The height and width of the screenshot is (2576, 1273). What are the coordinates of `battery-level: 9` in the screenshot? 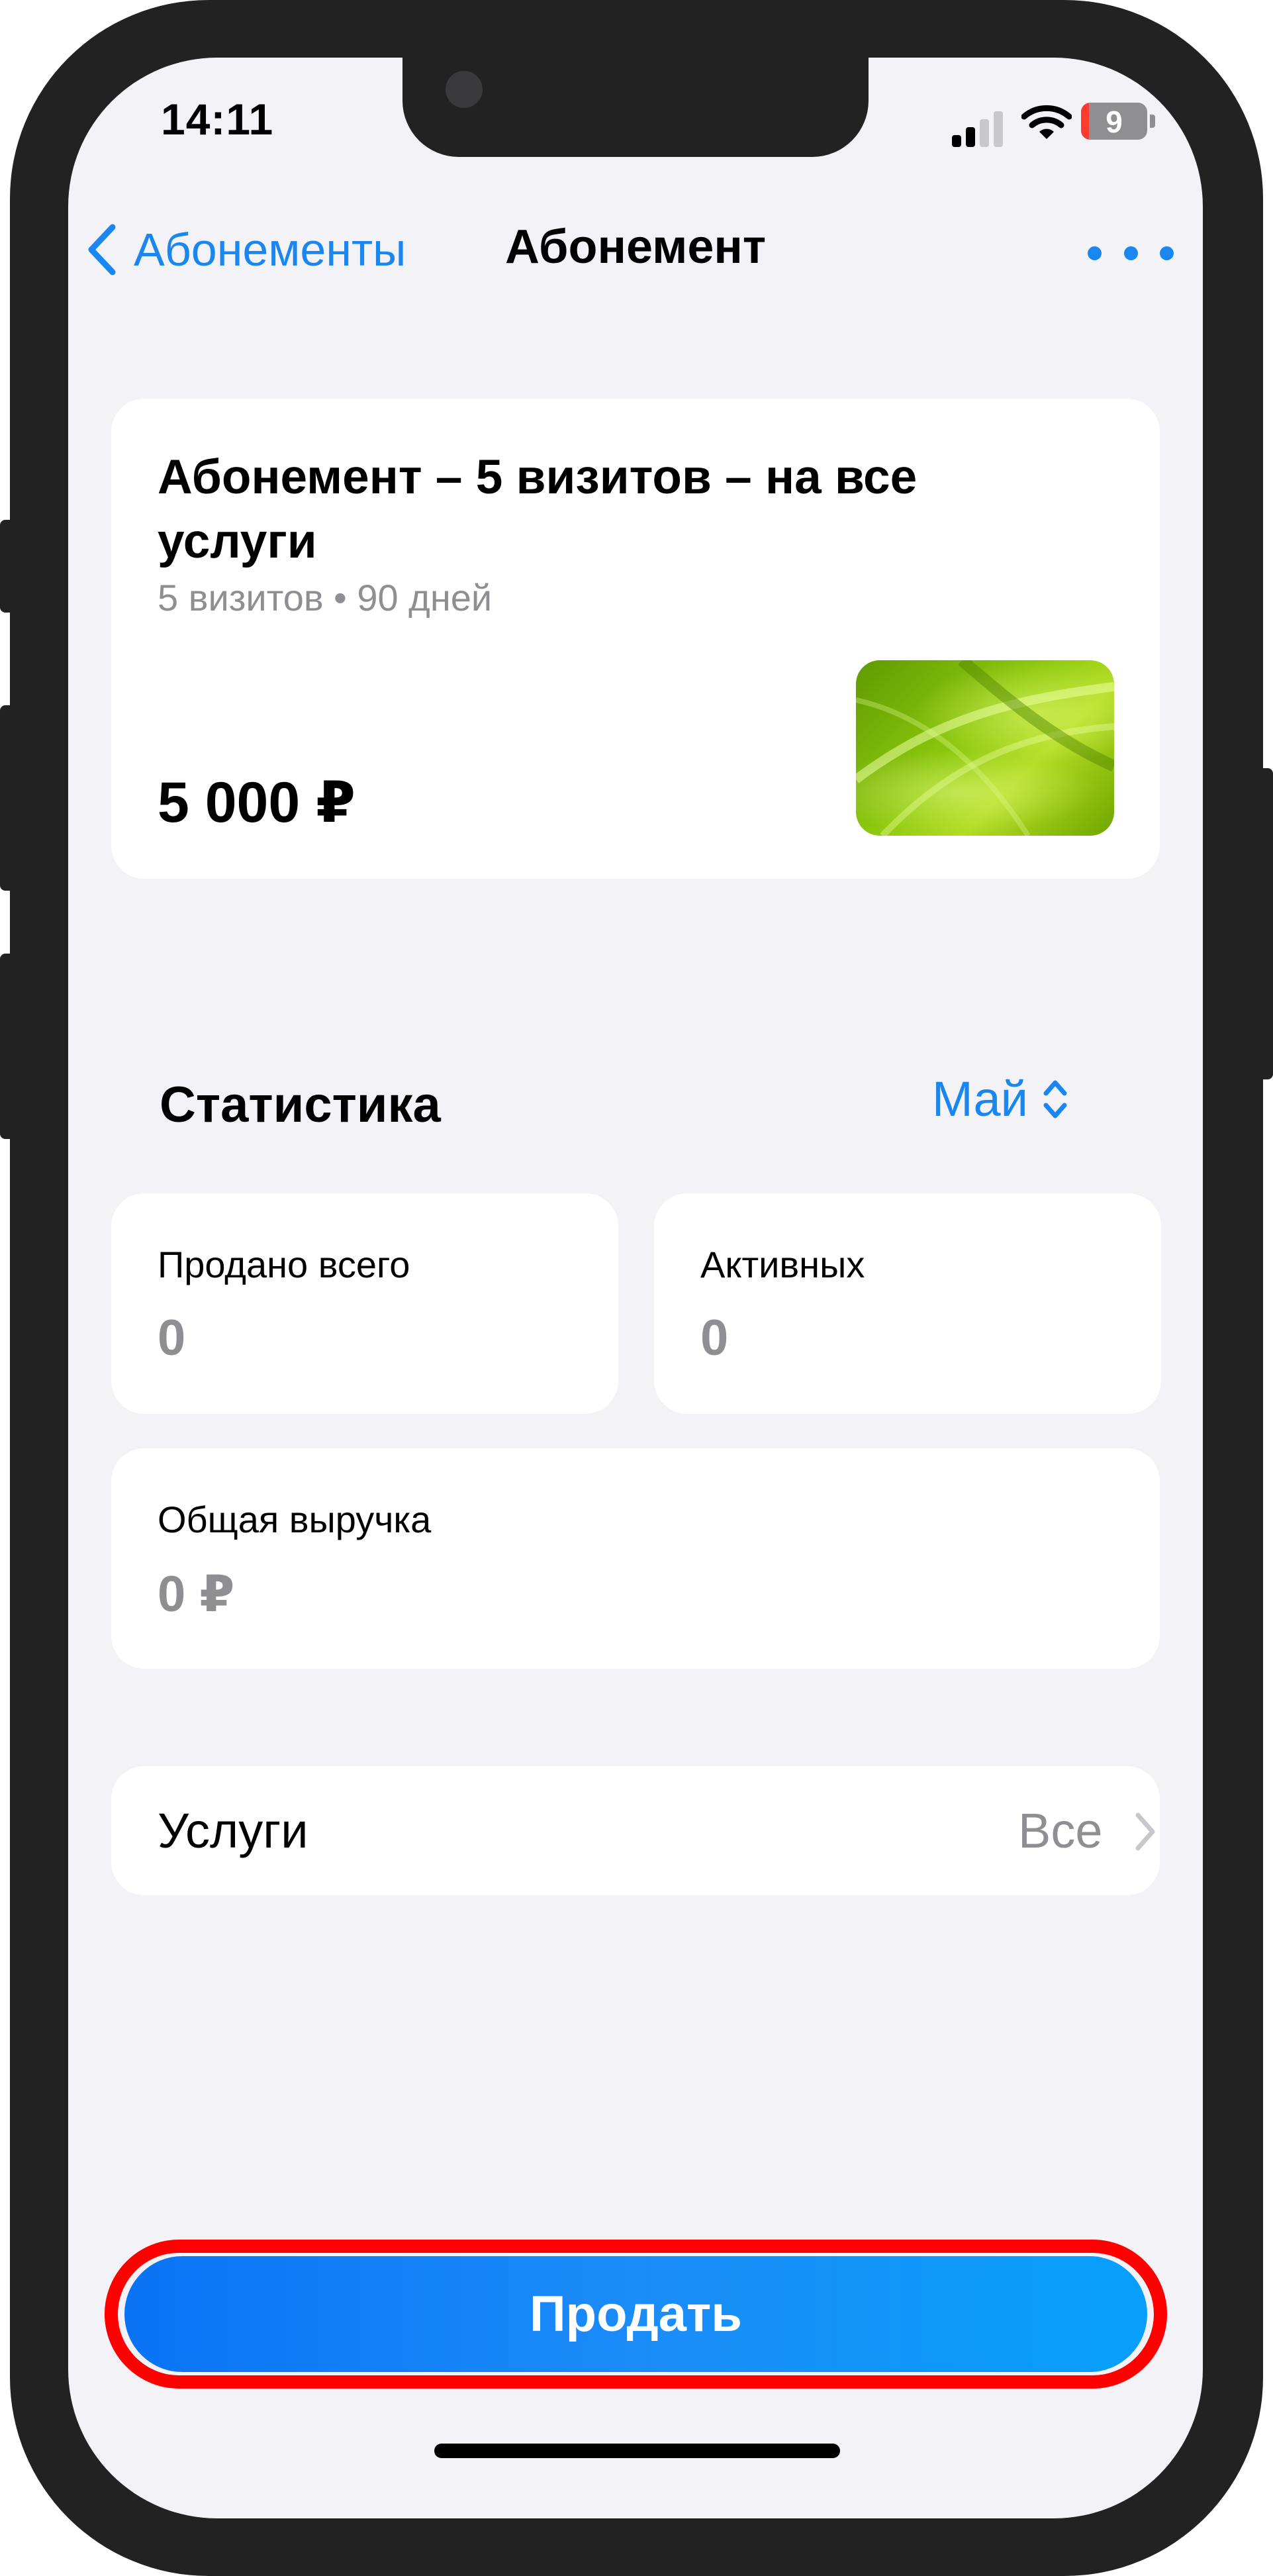 It's located at (1114, 122).